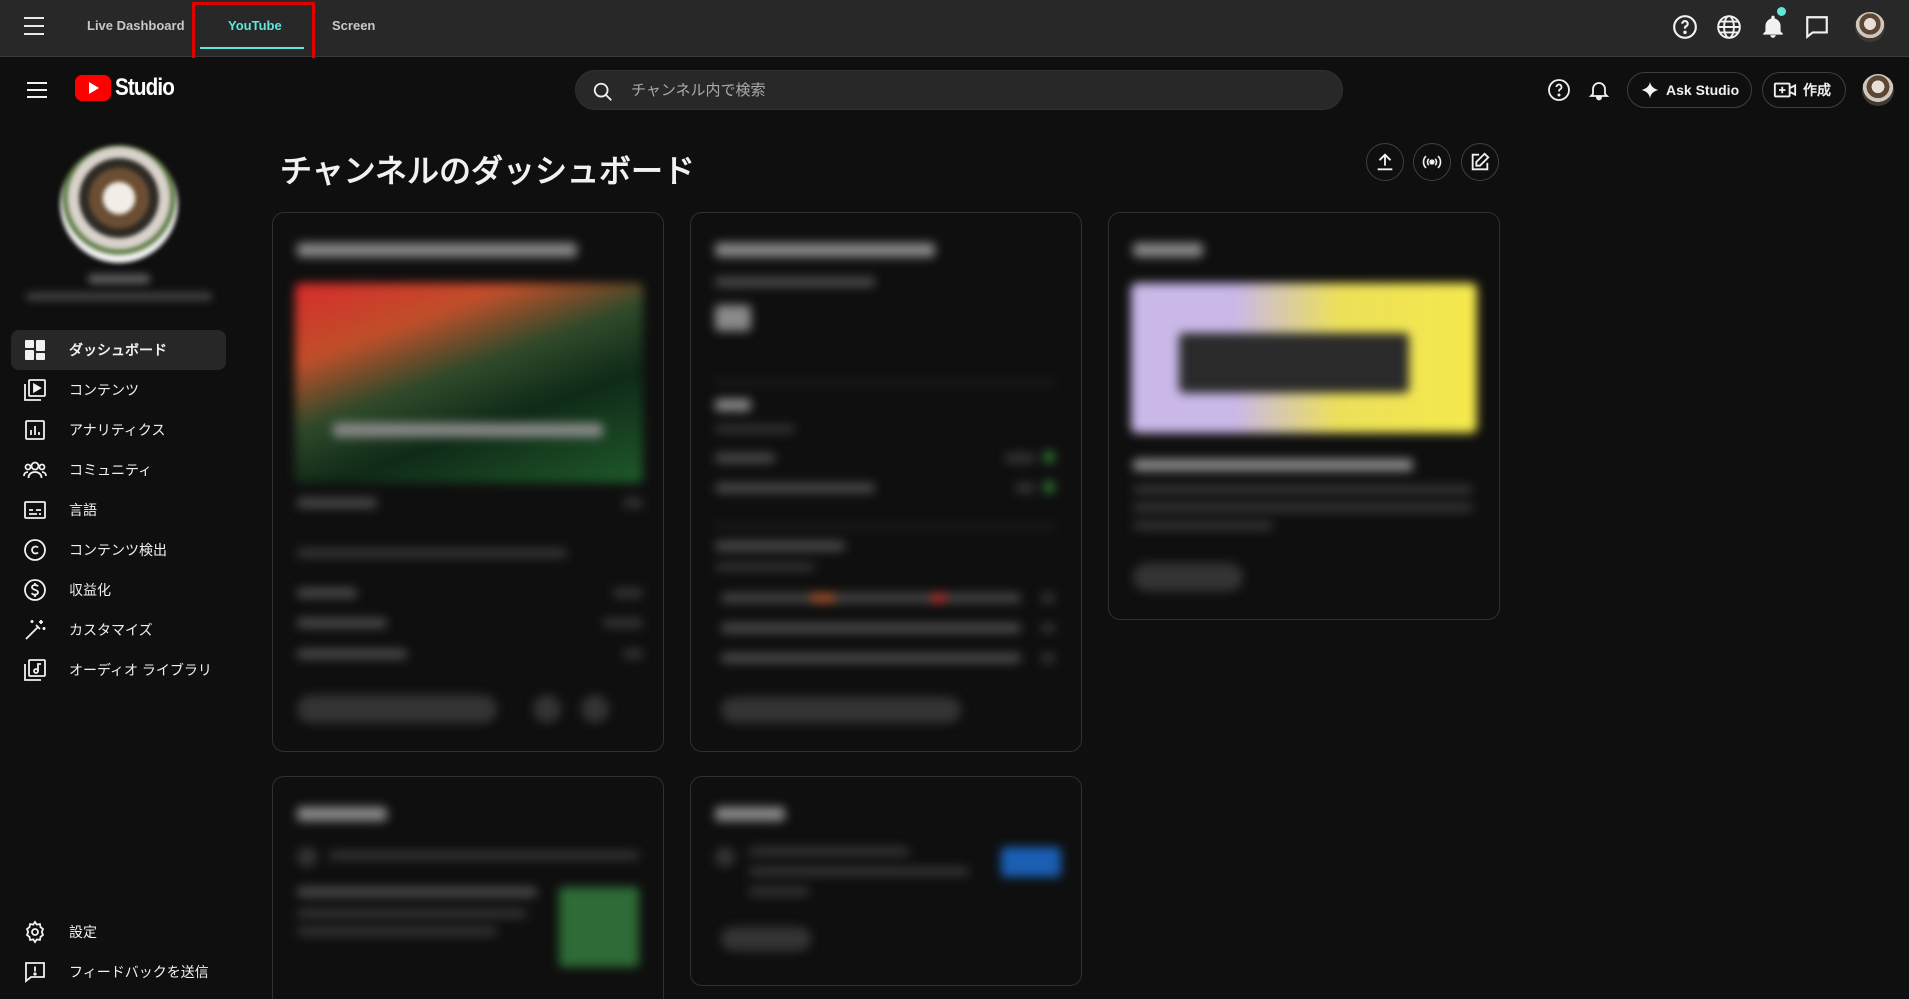  What do you see at coordinates (353, 25) in the screenshot?
I see `tab-screen: Screen` at bounding box center [353, 25].